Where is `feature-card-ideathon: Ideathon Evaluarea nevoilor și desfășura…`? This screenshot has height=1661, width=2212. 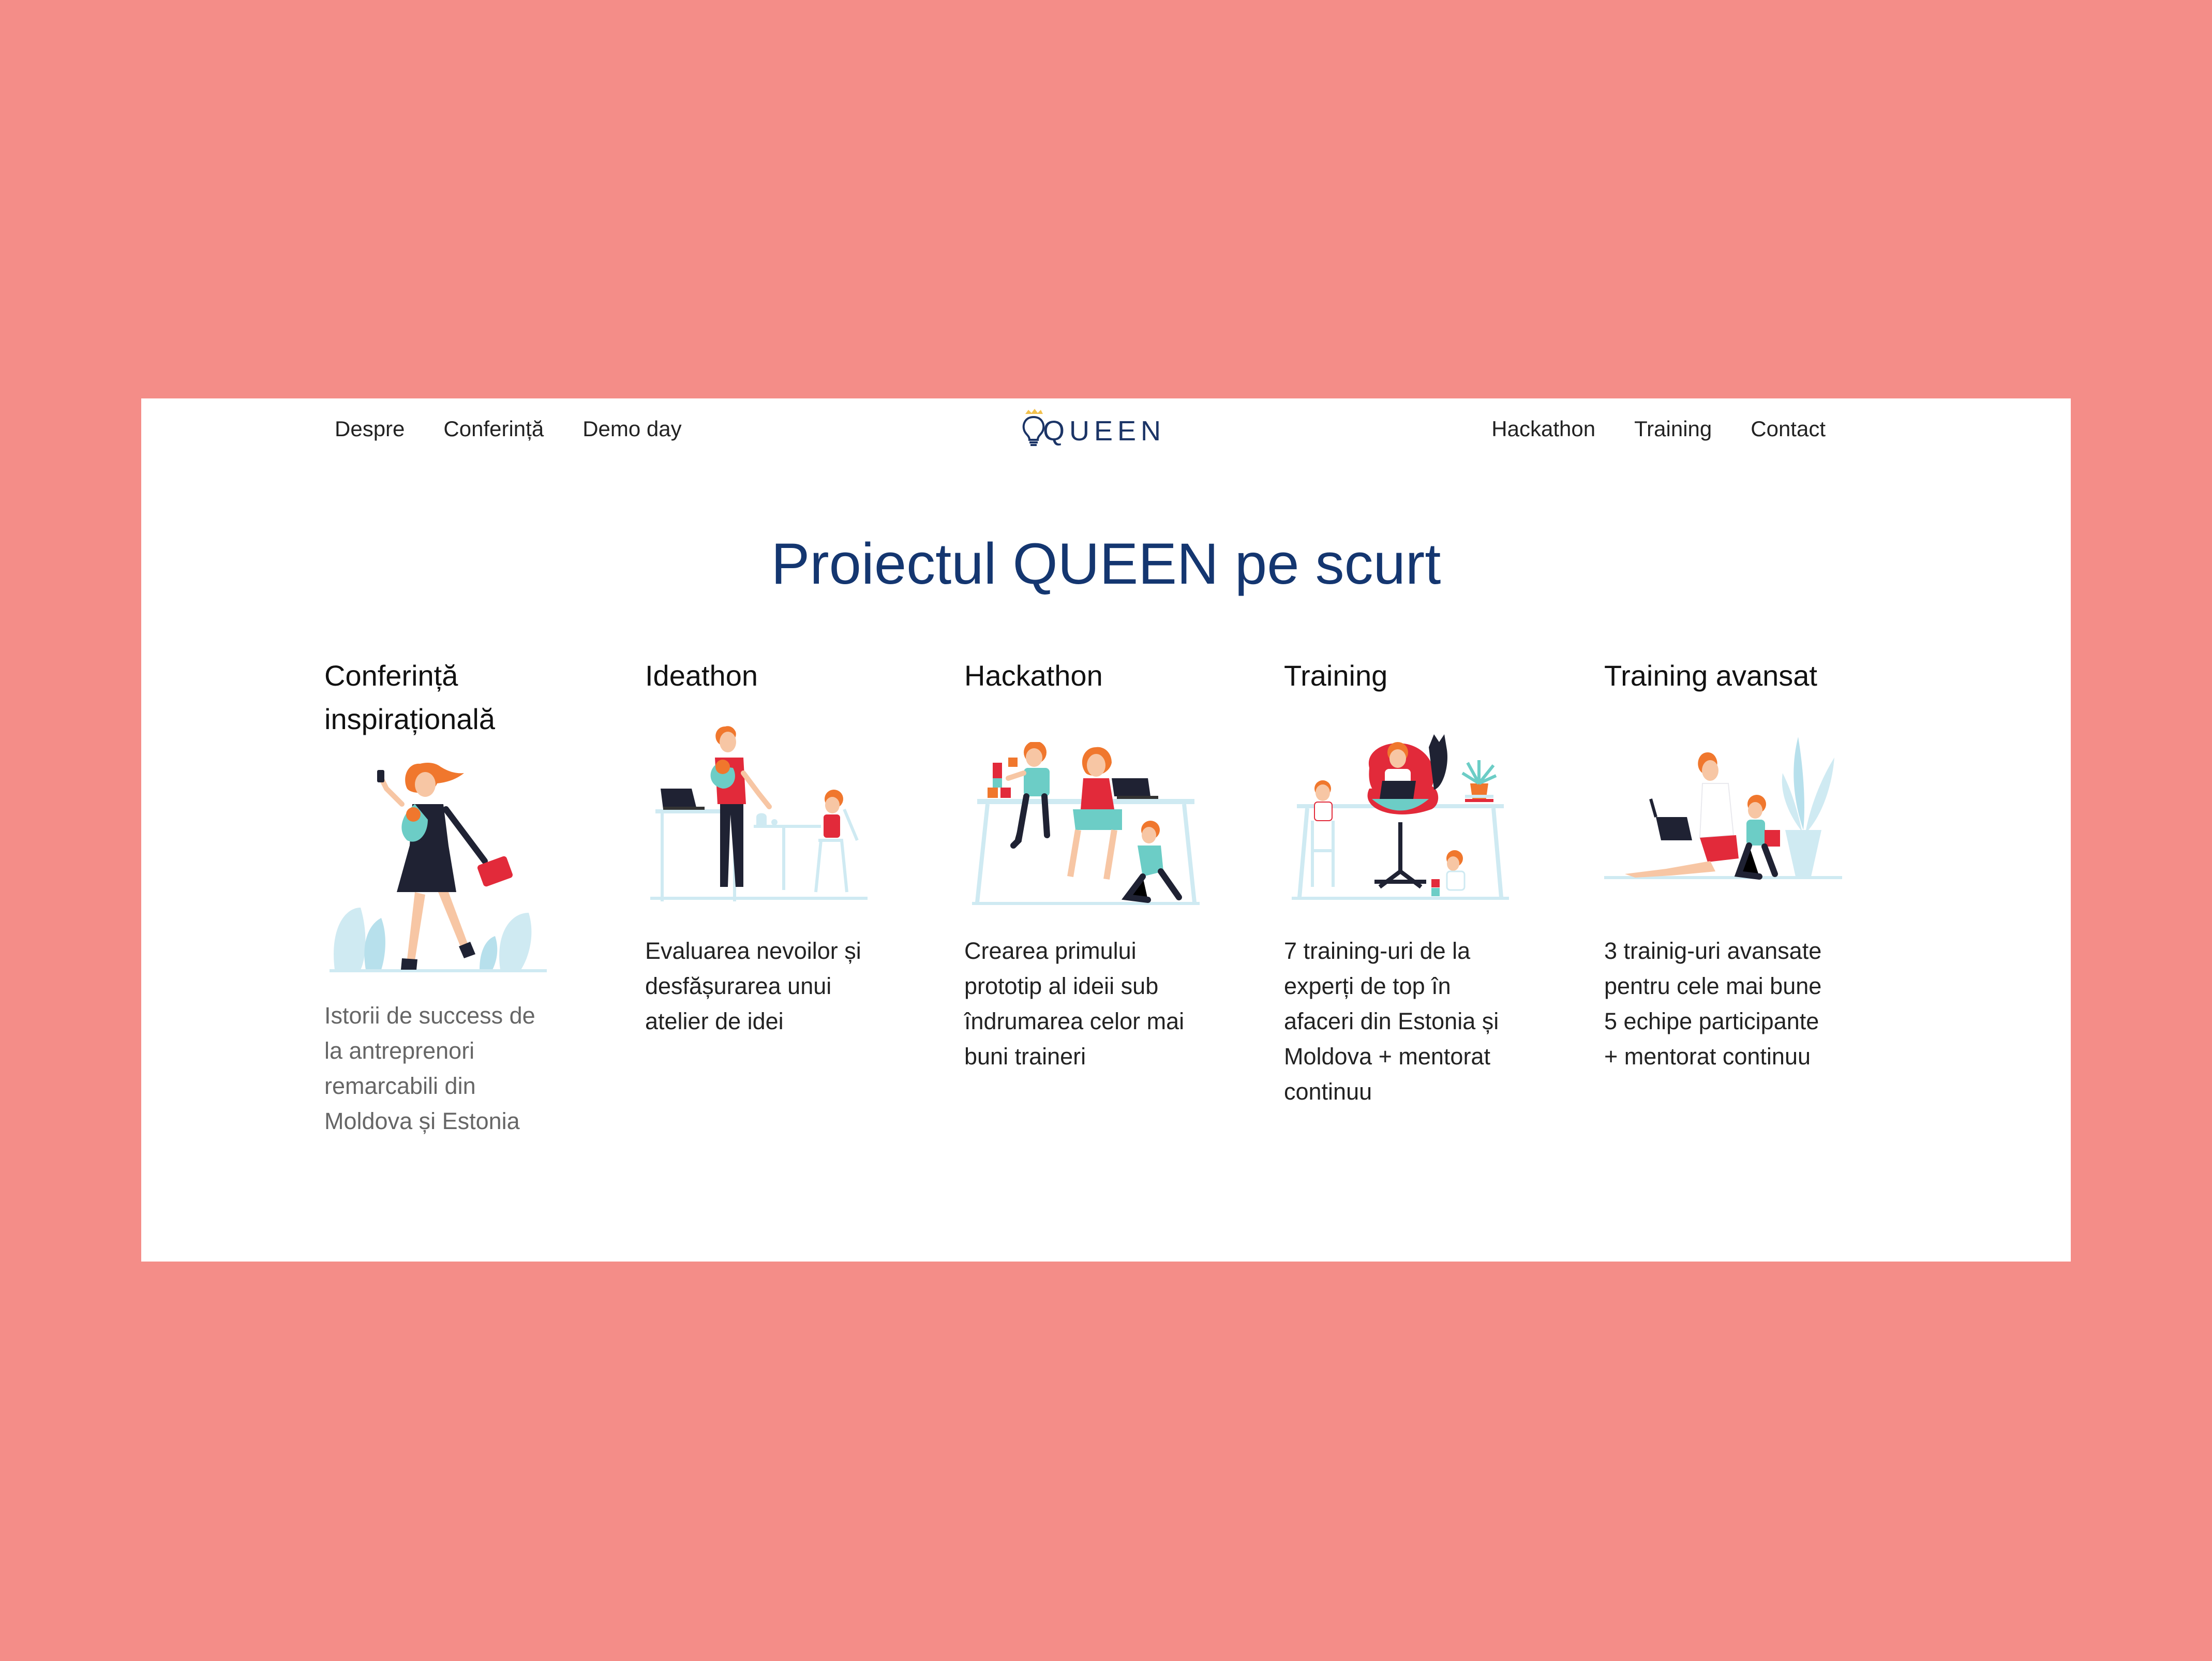 feature-card-ideathon: Ideathon Evaluarea nevoilor și desfășura… is located at coordinates (761, 844).